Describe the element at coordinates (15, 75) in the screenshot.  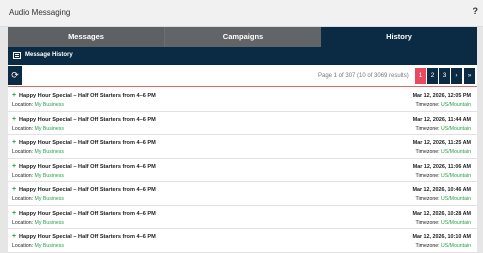
I see `refresh-icon: ⟳` at that location.